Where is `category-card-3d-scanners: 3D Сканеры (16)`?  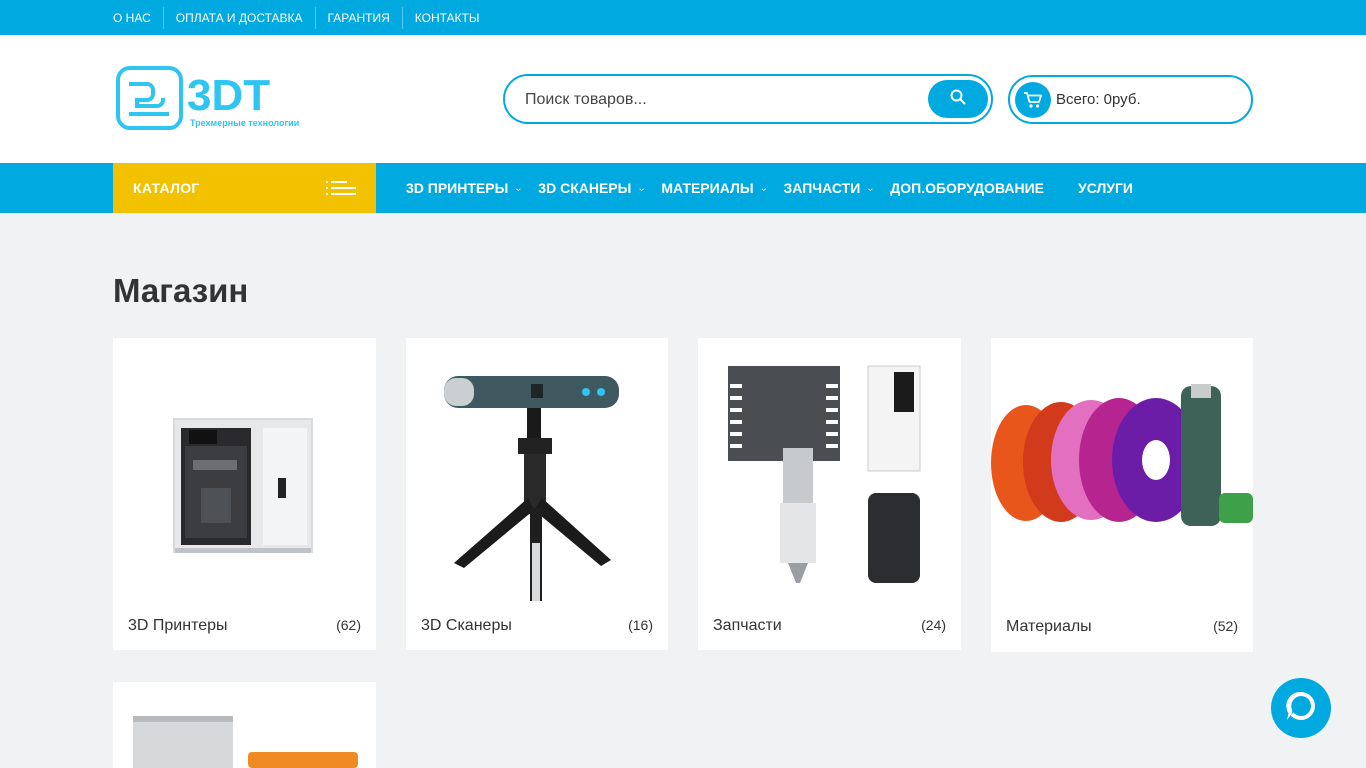
category-card-3d-scanners: 3D Сканеры (16) is located at coordinates (537, 494).